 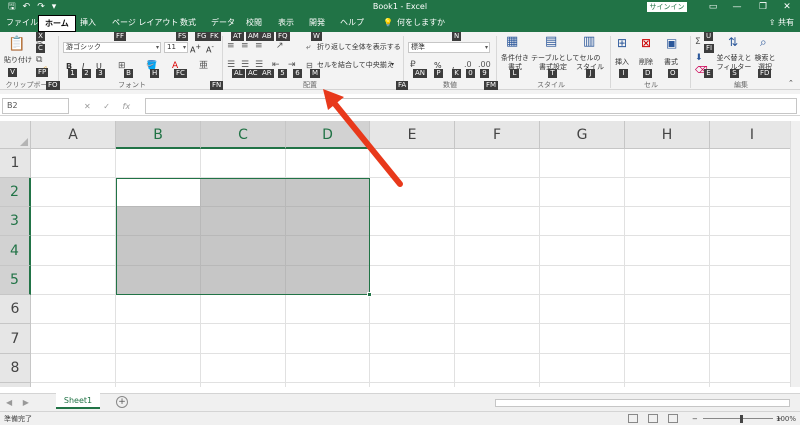 I want to click on align-middle-icon: ≡, so click(x=245, y=46).